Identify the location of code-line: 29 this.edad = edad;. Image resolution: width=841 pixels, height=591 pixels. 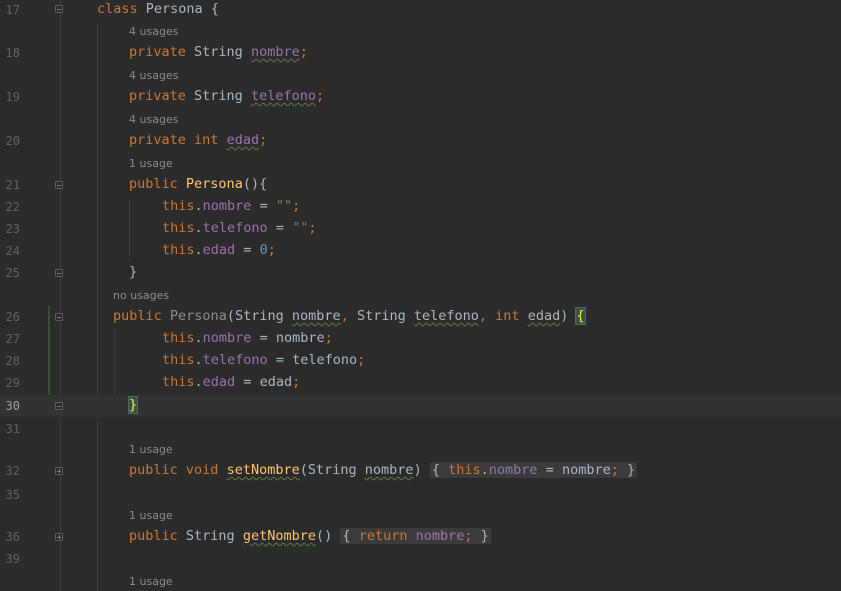
(420, 383).